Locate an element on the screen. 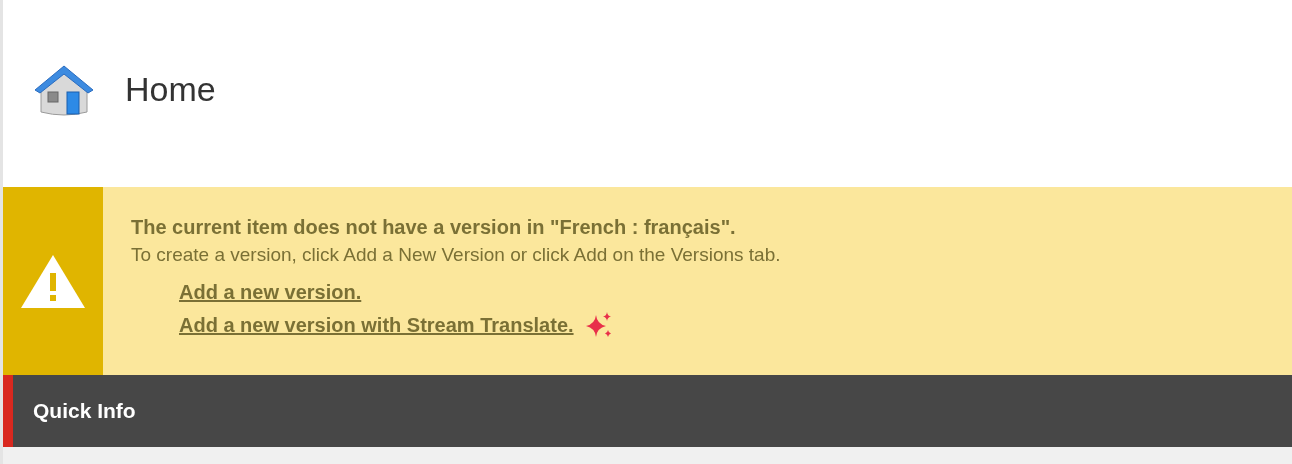  warning-title: The current item does not have a version in "French : français". is located at coordinates (434, 227).